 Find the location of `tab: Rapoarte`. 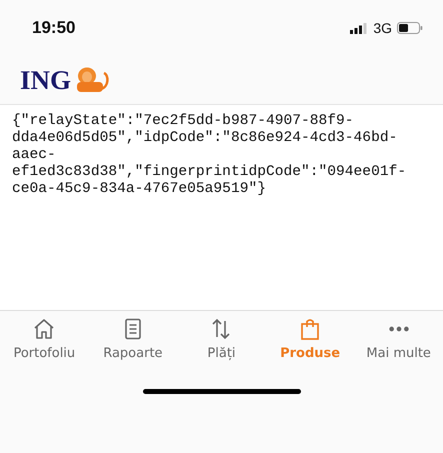

tab: Rapoarte is located at coordinates (133, 348).